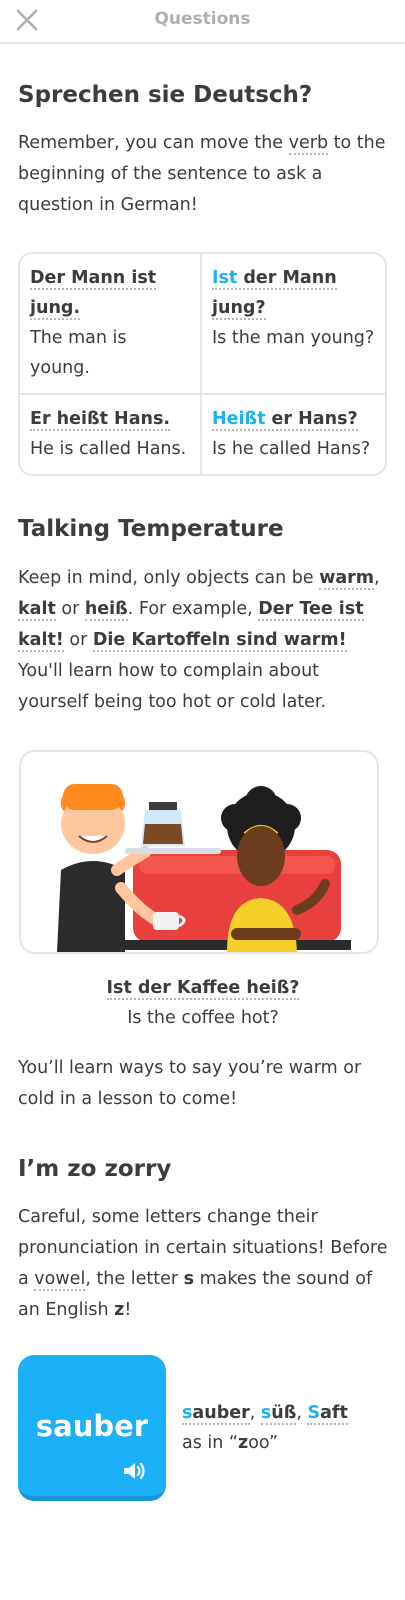 This screenshot has height=1600, width=405. Describe the element at coordinates (110, 433) in the screenshot. I see `table-cell: Er heißt Hans. He is called Hans.` at that location.